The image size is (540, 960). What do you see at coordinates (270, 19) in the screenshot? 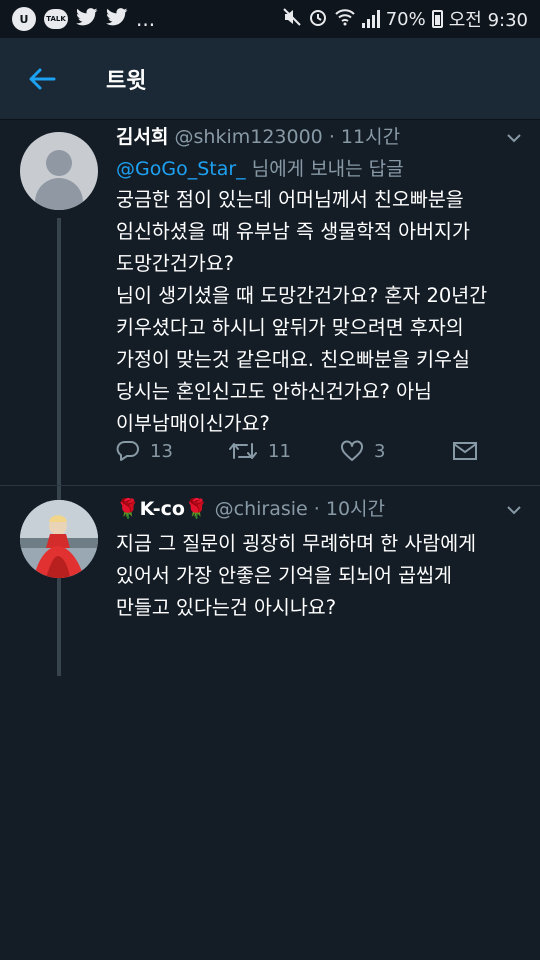
I see `status-bar: U TALK ... 70% 오전 9:30` at bounding box center [270, 19].